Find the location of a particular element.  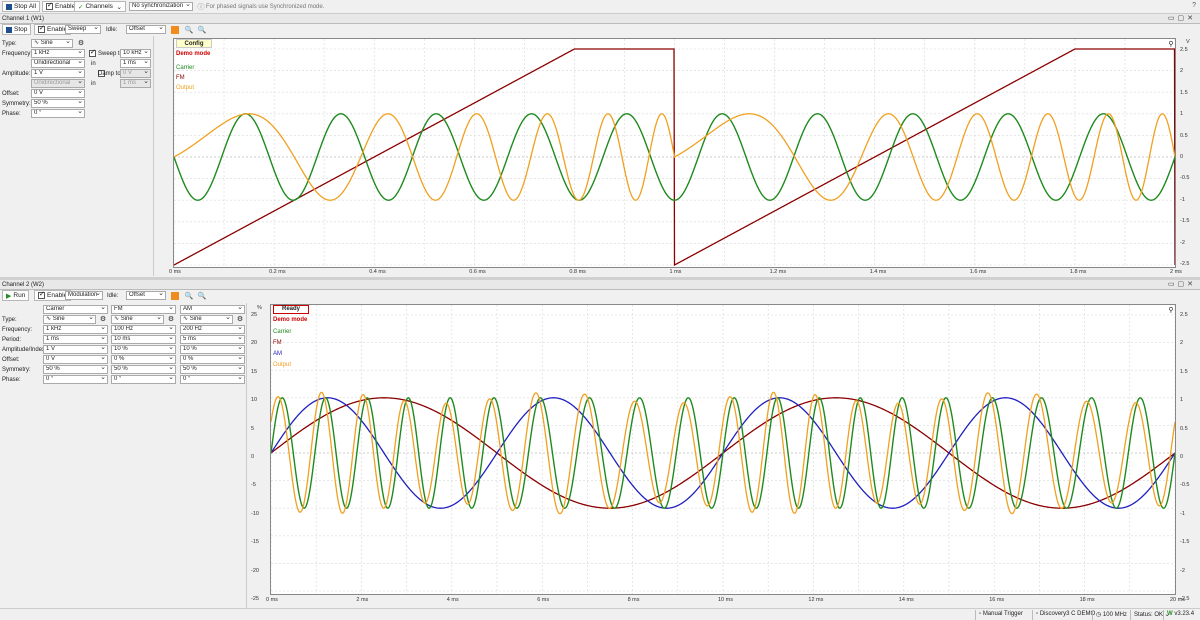

ch2-row-label: Phase: is located at coordinates (11, 380).